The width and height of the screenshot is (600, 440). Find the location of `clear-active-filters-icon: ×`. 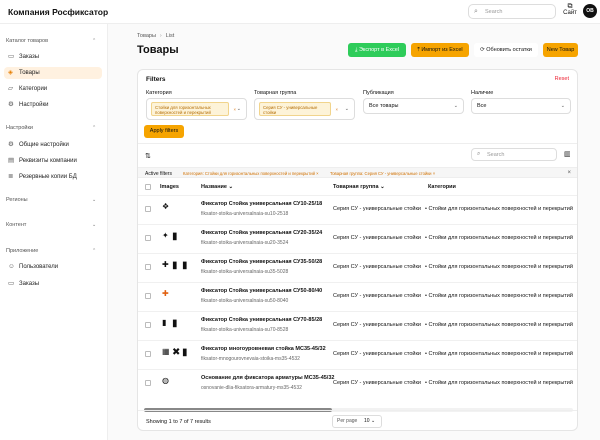

clear-active-filters-icon: × is located at coordinates (569, 173).